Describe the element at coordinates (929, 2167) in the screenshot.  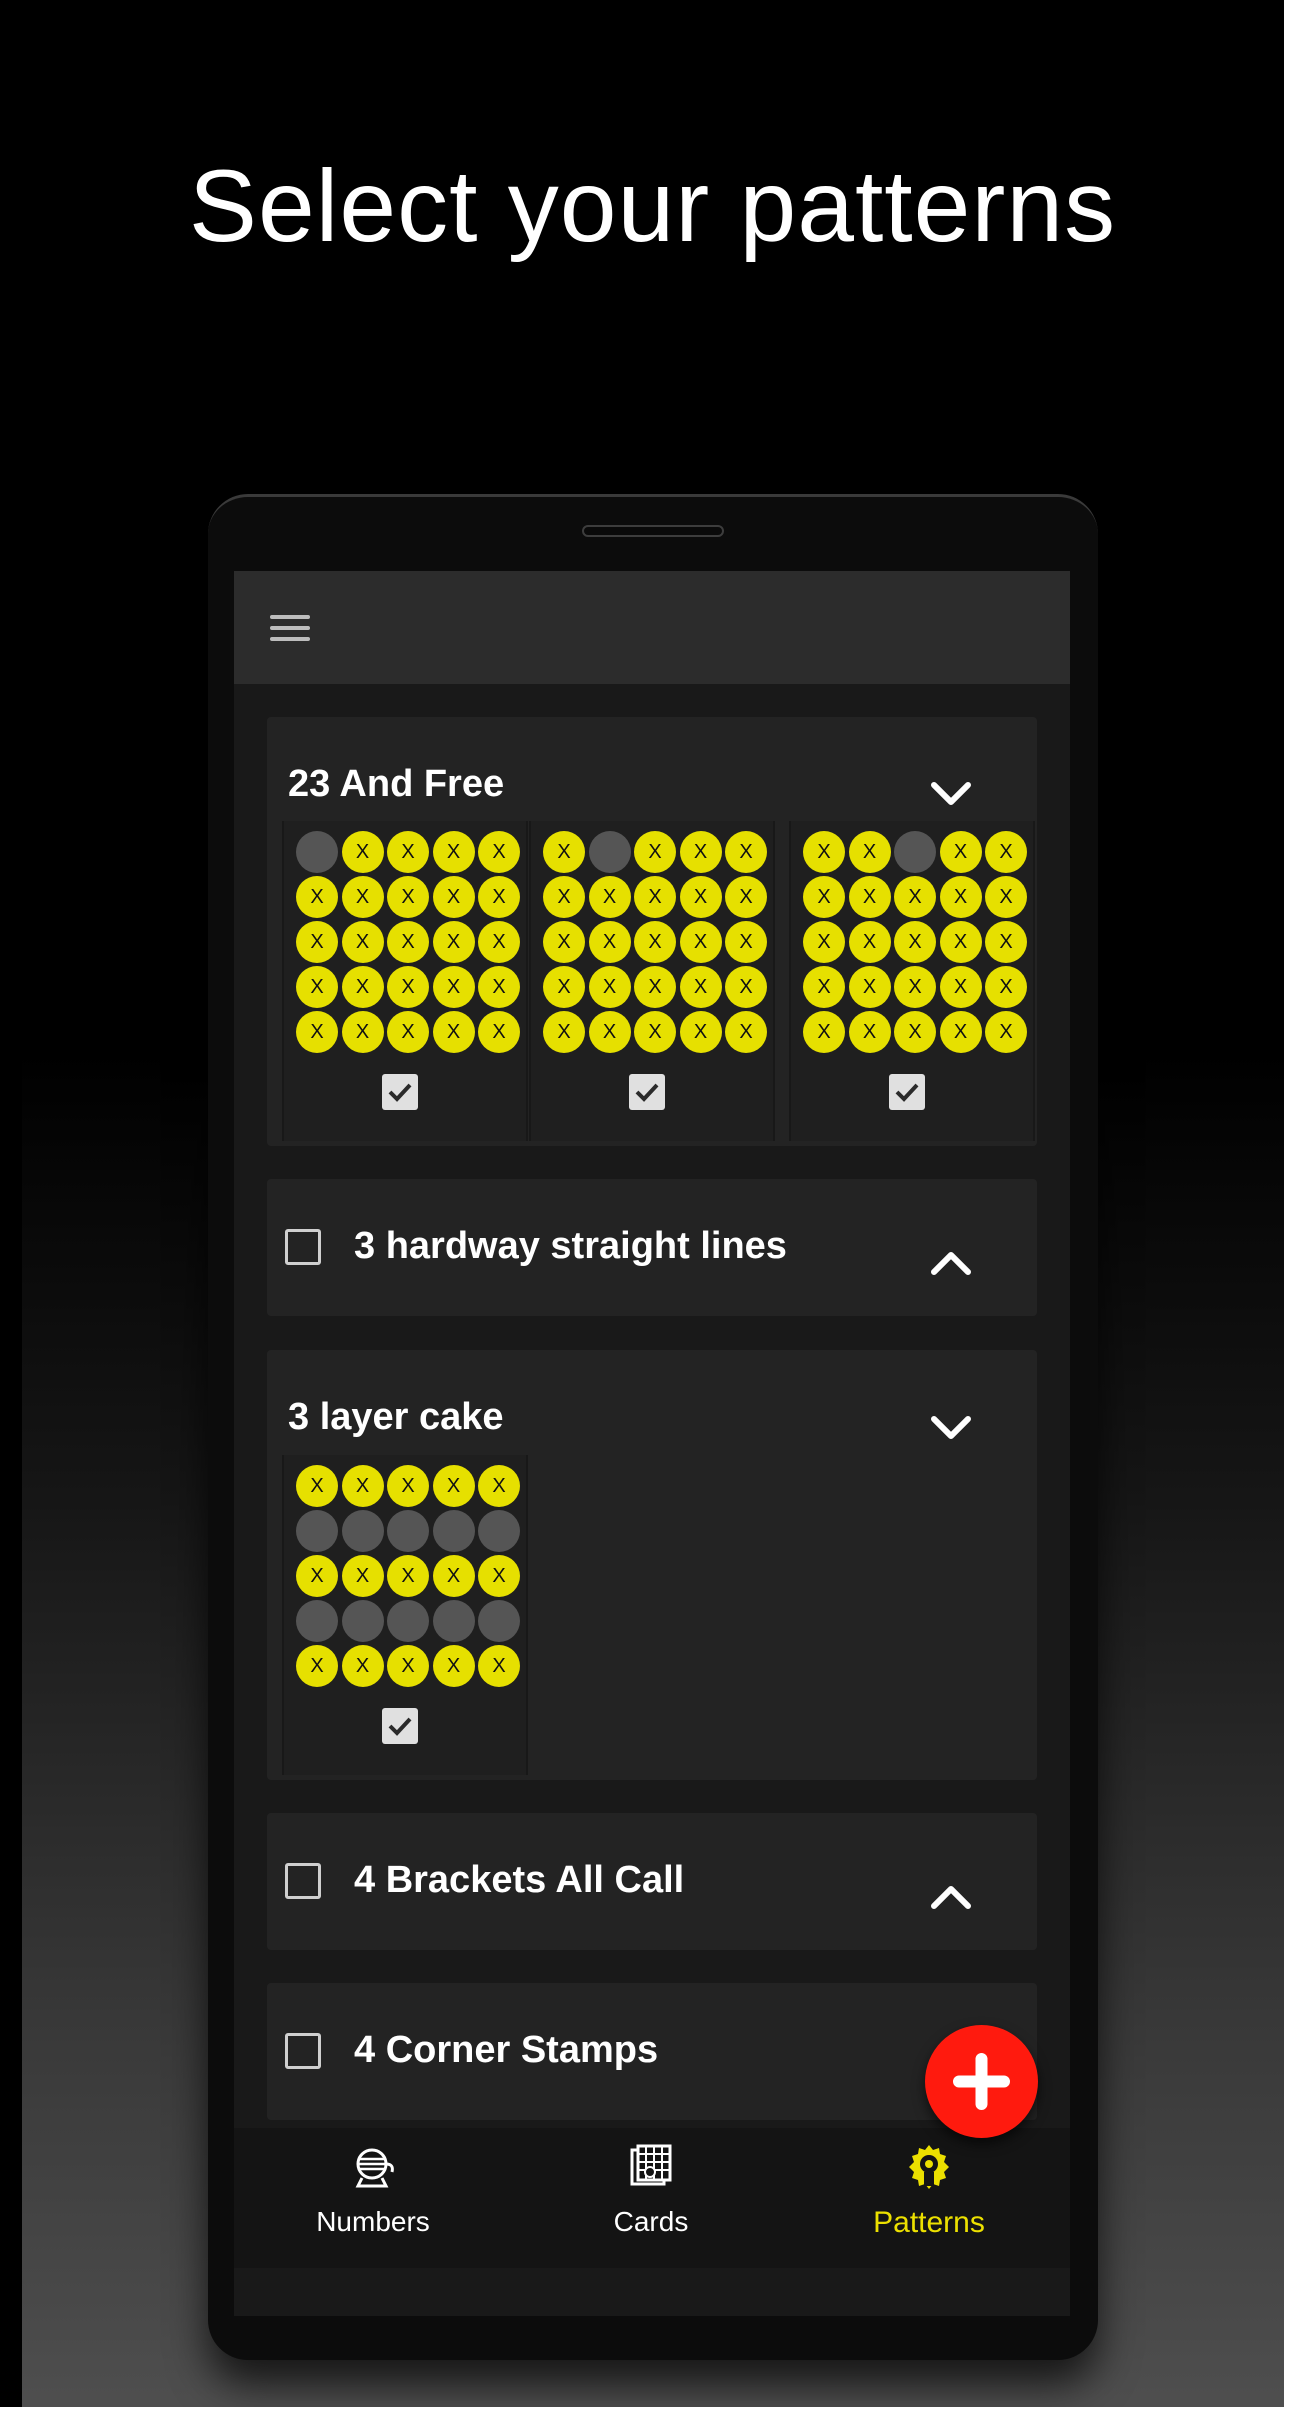
I see `pattern-gear-icon` at that location.